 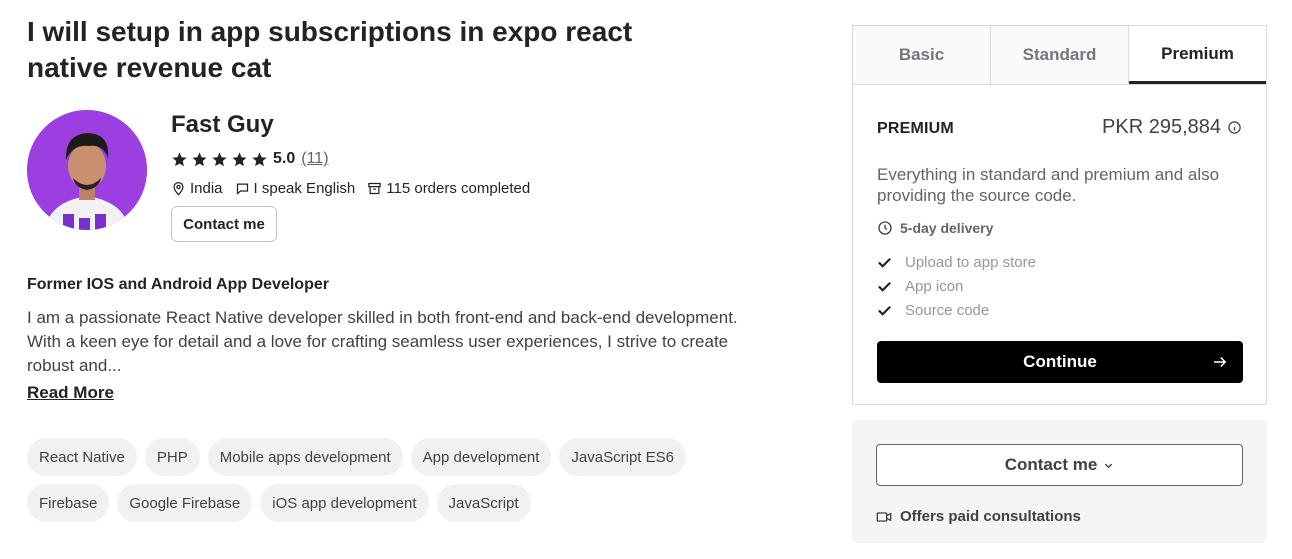 What do you see at coordinates (375, 188) in the screenshot?
I see `package-icon` at bounding box center [375, 188].